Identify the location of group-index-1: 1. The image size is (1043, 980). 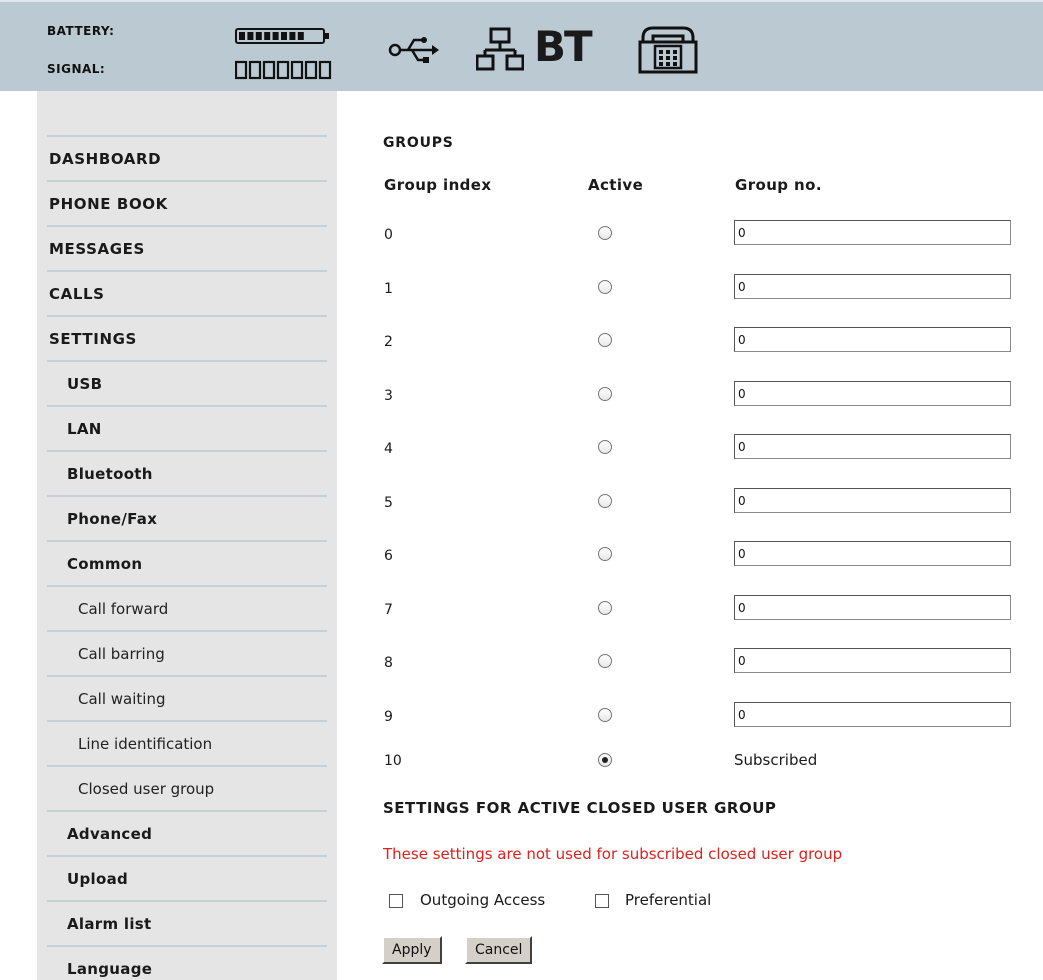
(388, 289).